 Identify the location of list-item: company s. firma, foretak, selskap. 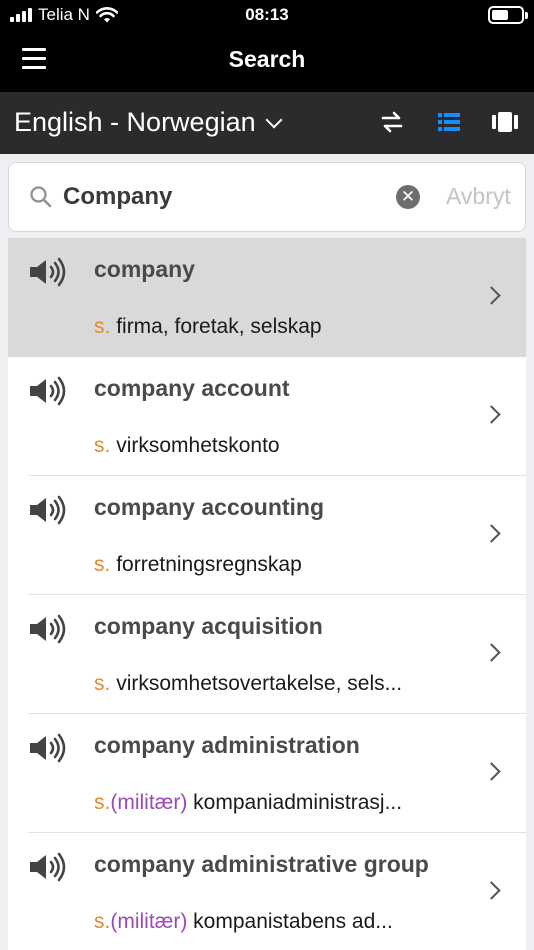
(267, 297).